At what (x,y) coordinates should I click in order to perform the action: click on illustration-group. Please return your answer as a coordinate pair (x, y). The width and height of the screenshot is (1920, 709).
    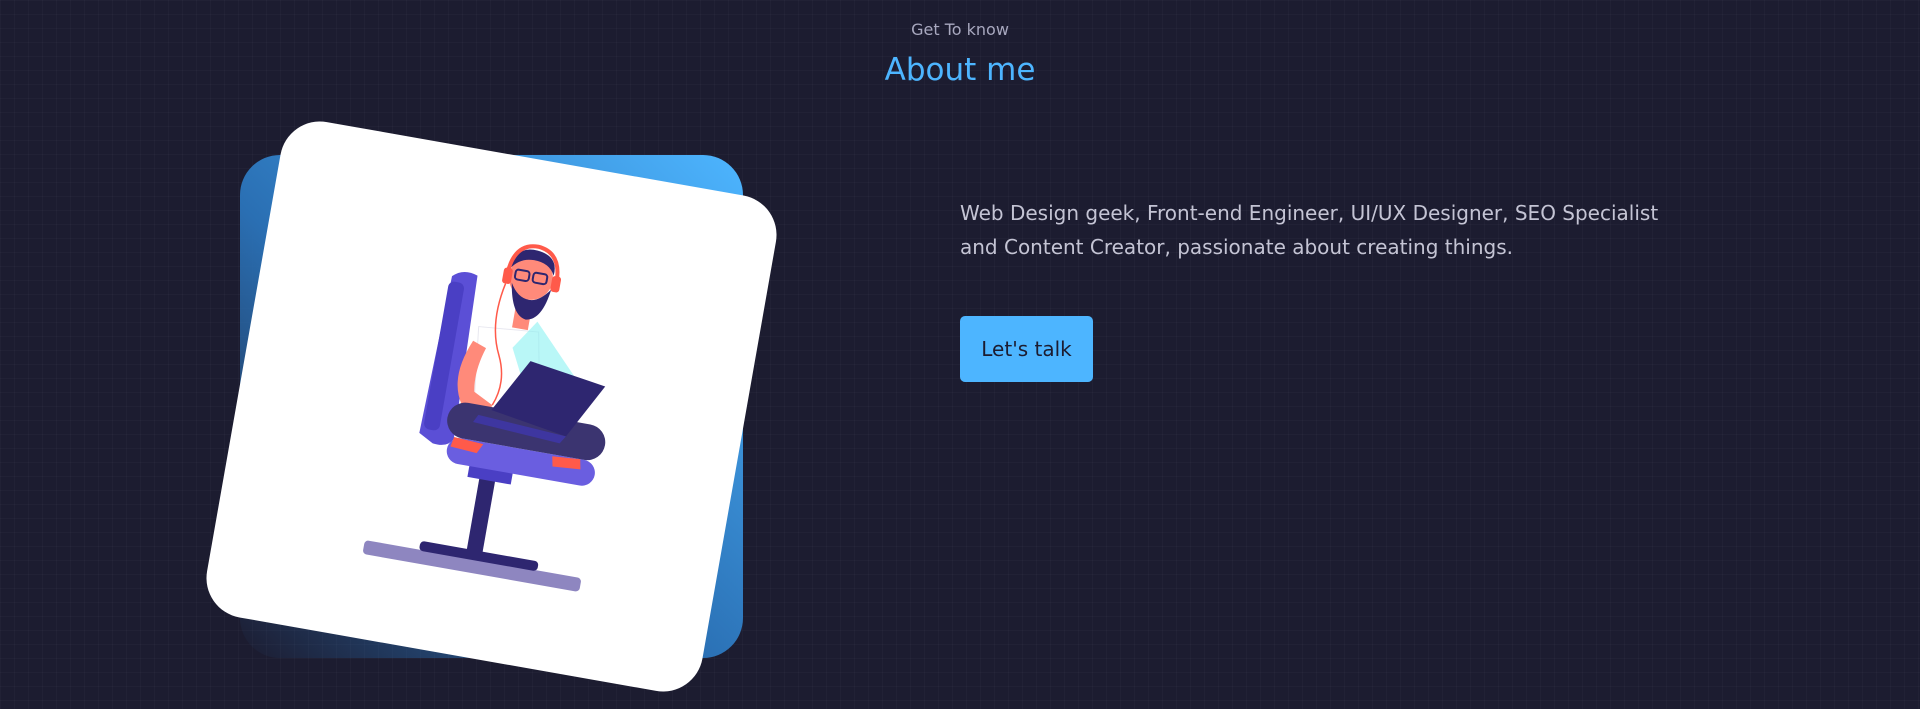
    Looking at the image, I should click on (484, 418).